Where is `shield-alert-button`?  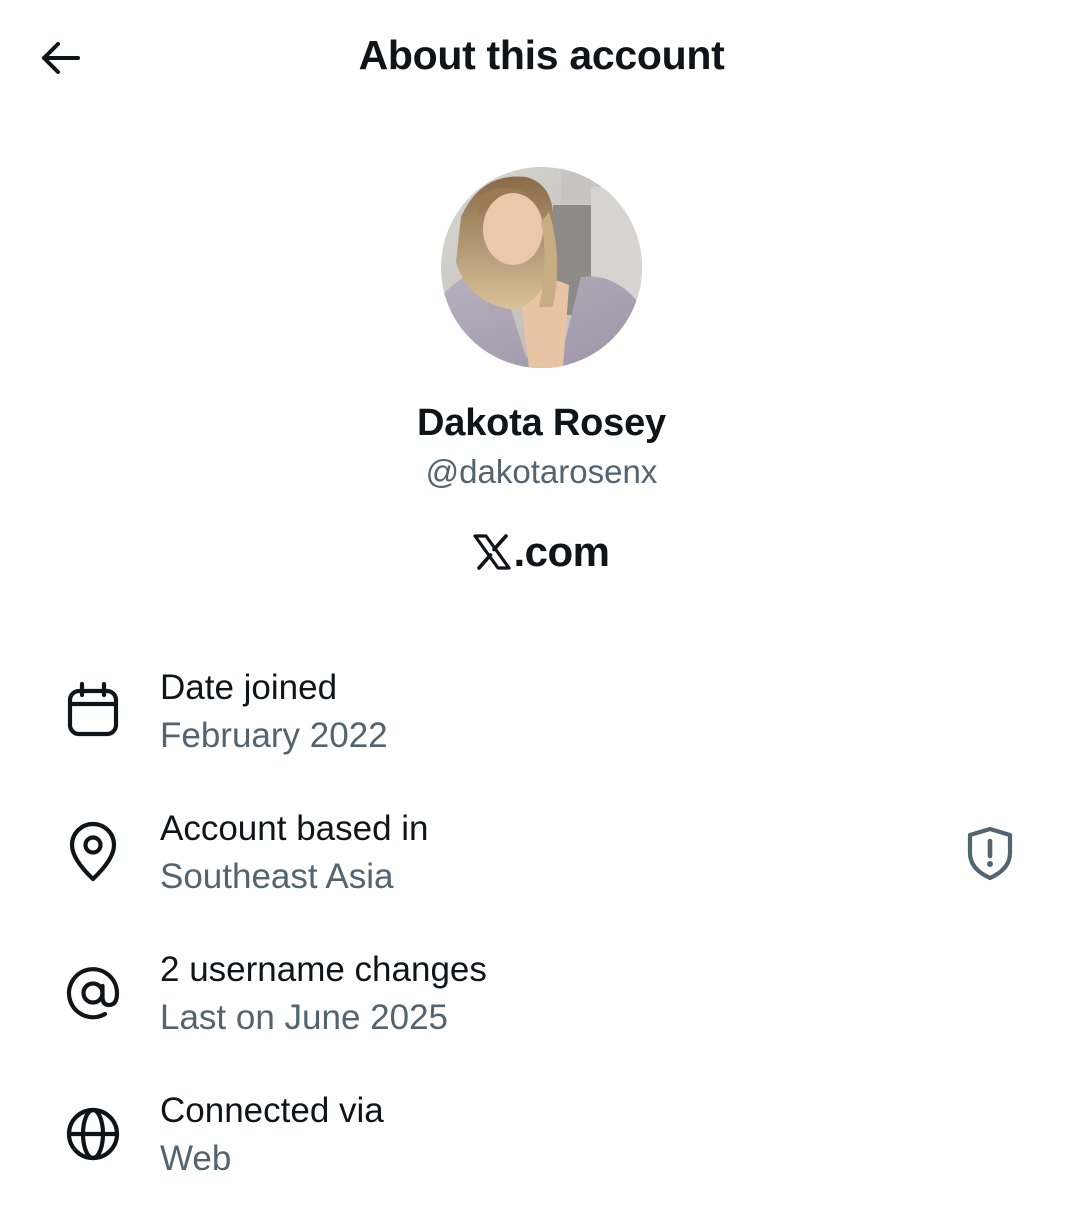 shield-alert-button is located at coordinates (990, 853).